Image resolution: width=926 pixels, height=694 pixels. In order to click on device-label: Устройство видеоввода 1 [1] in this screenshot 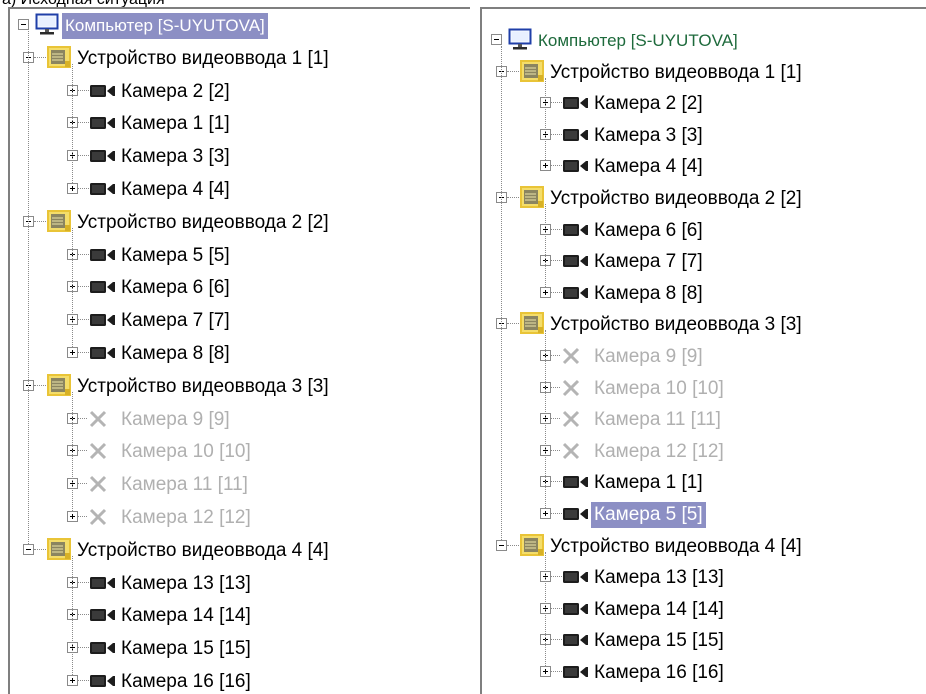, I will do `click(203, 58)`.